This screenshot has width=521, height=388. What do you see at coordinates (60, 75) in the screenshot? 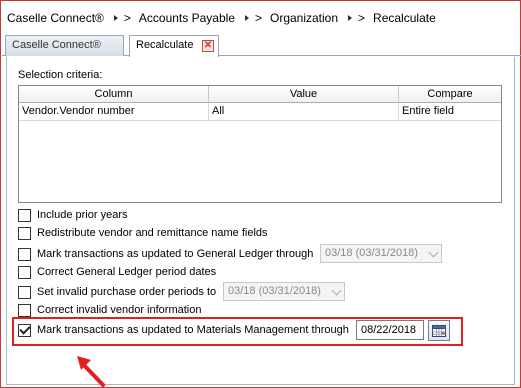
I see `selection-criteria-label: Selection criteria:` at bounding box center [60, 75].